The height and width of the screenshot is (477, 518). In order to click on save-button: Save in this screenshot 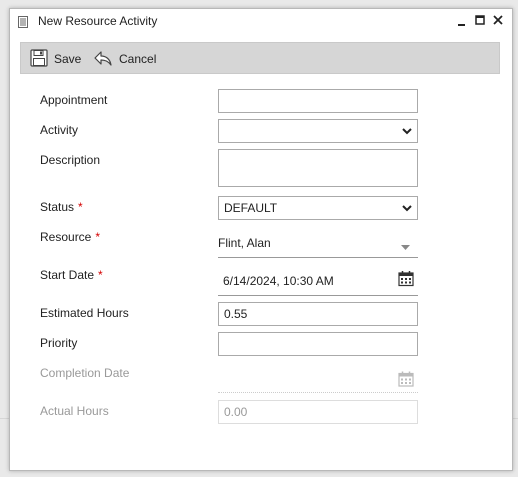, I will do `click(56, 59)`.